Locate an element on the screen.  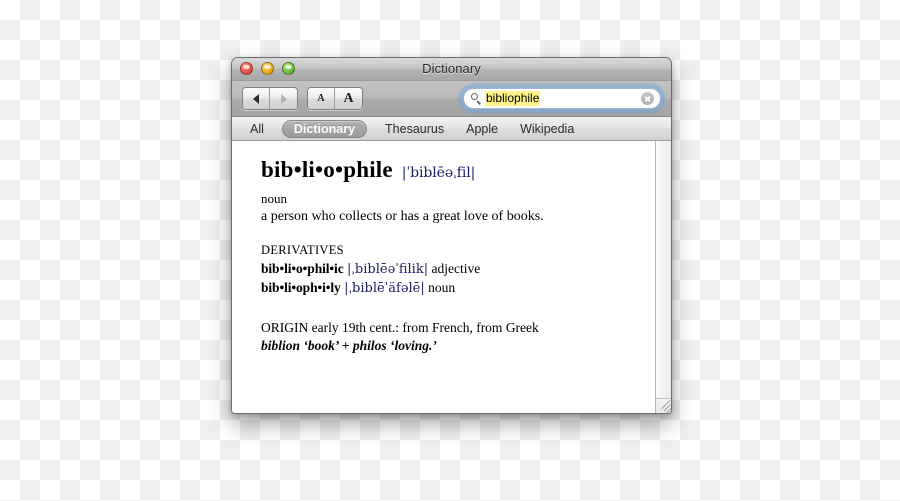
triangle-left-icon is located at coordinates (256, 98).